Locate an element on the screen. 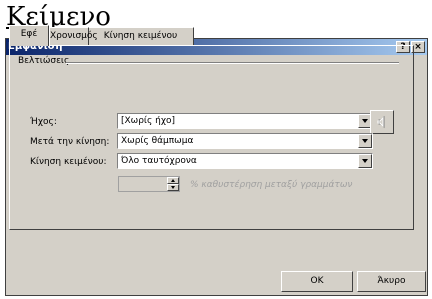  speaker-icon is located at coordinates (381, 122).